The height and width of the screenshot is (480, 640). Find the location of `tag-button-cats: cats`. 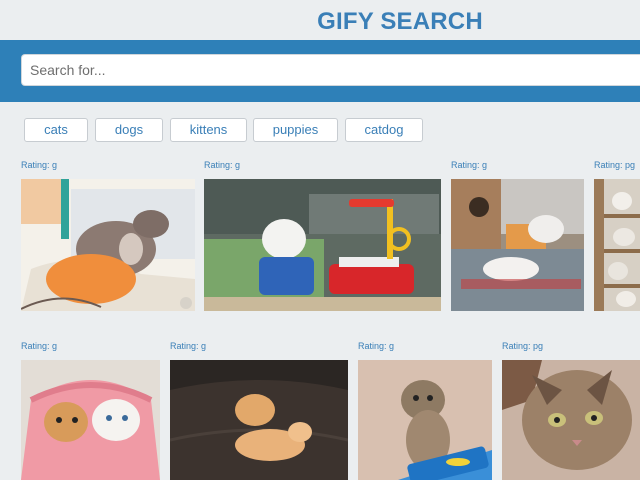

tag-button-cats: cats is located at coordinates (56, 130).